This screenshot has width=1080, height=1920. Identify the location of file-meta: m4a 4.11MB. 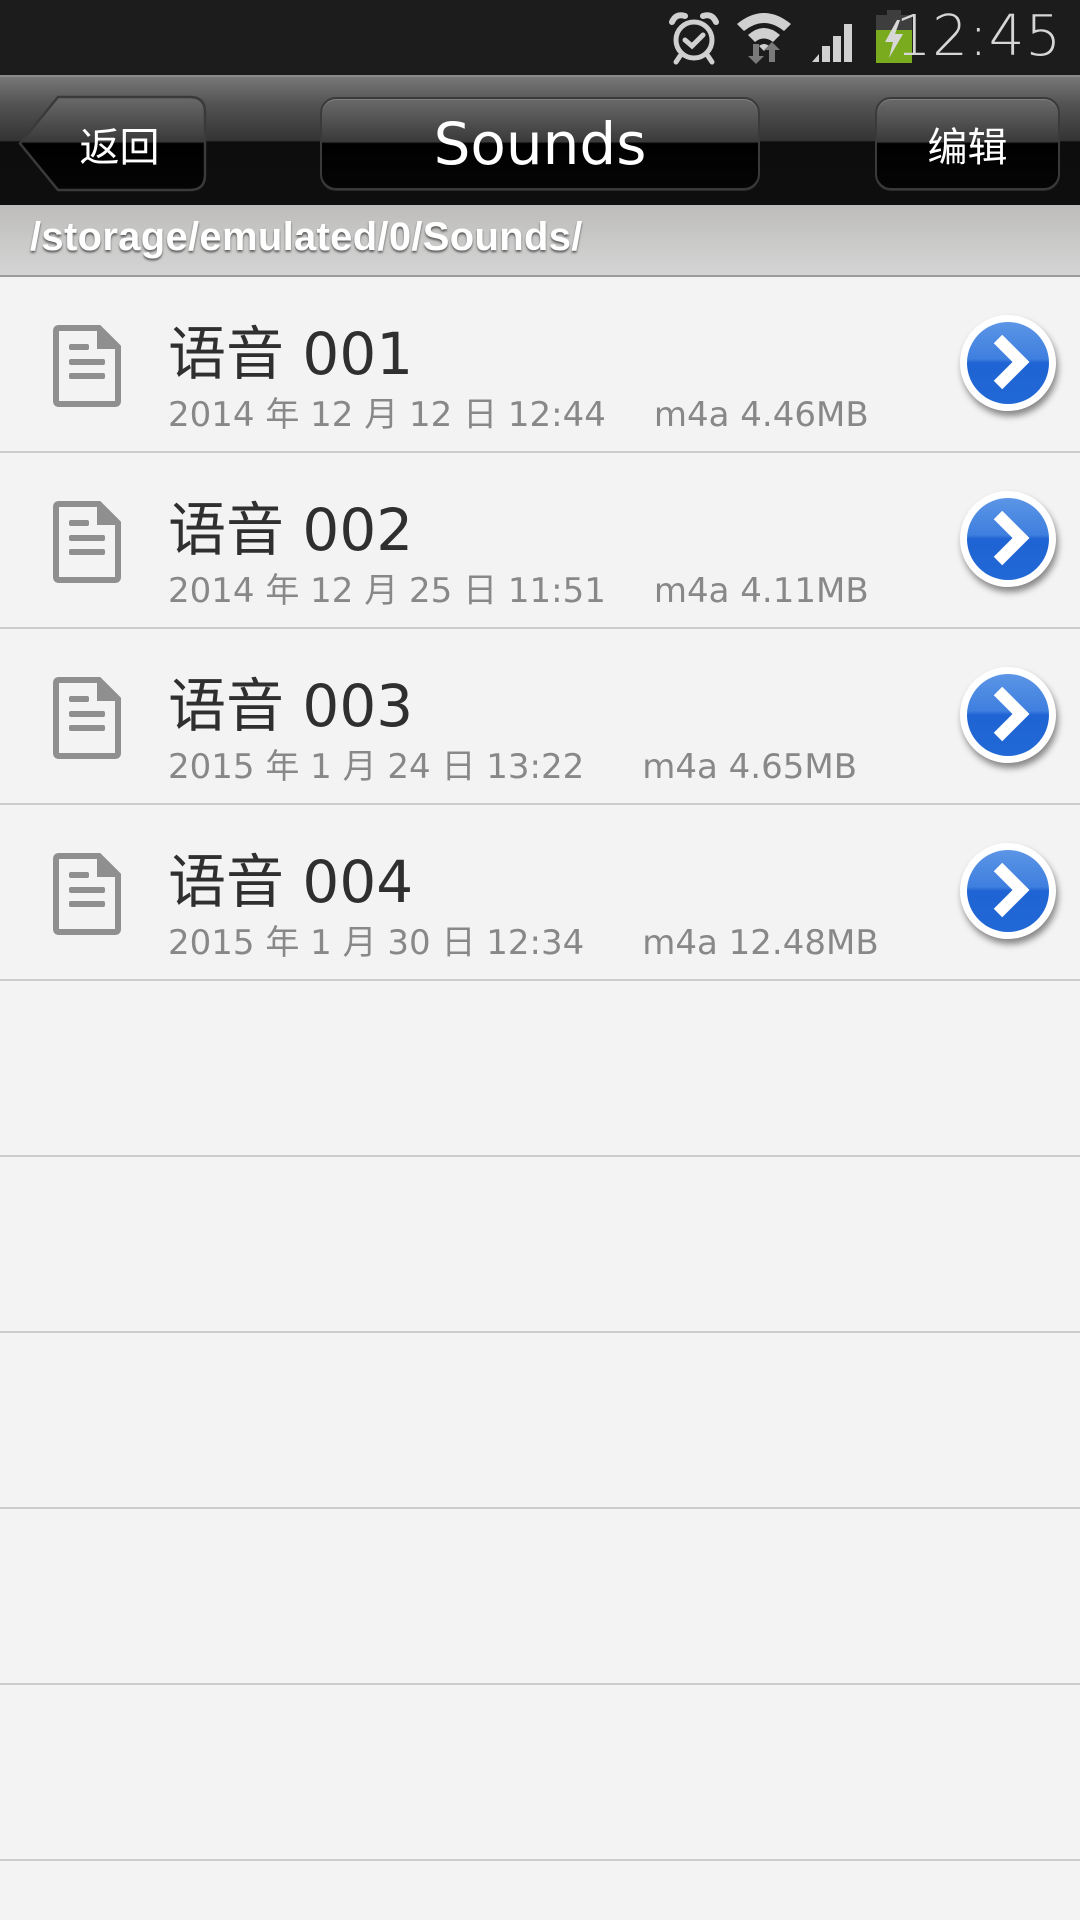
(761, 591).